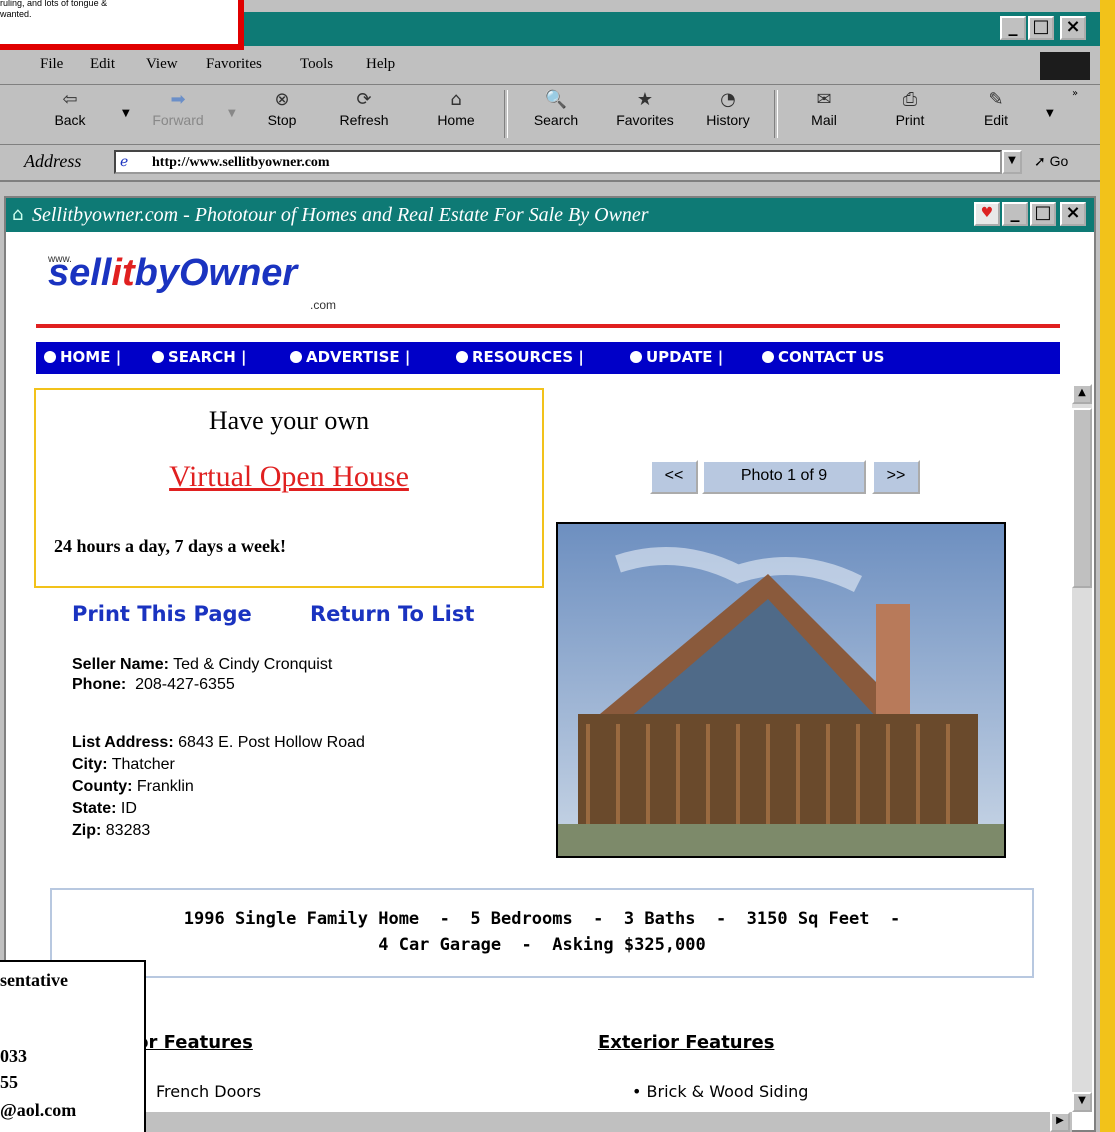 This screenshot has height=1132, width=1115. Describe the element at coordinates (676, 357) in the screenshot. I see `nav-update: UPDATE |` at that location.